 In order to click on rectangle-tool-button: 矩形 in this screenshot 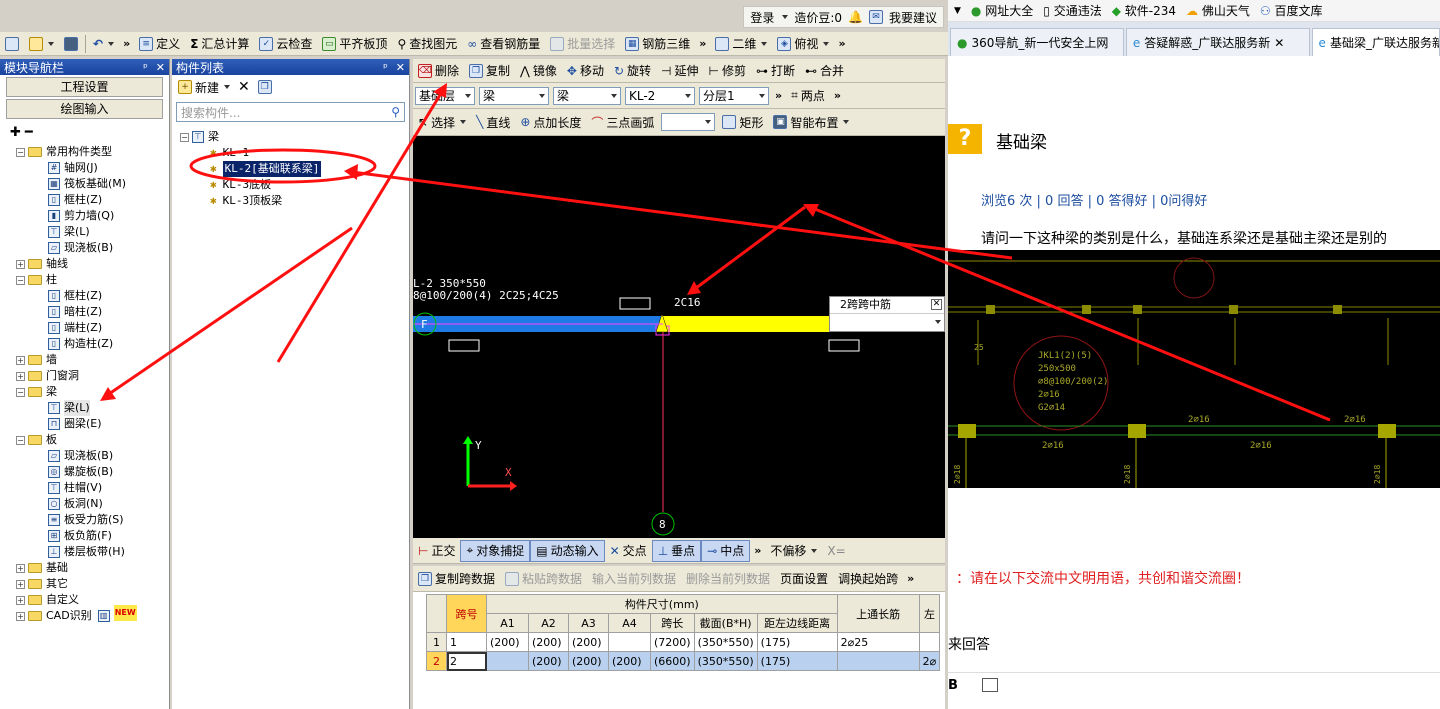, I will do `click(742, 122)`.